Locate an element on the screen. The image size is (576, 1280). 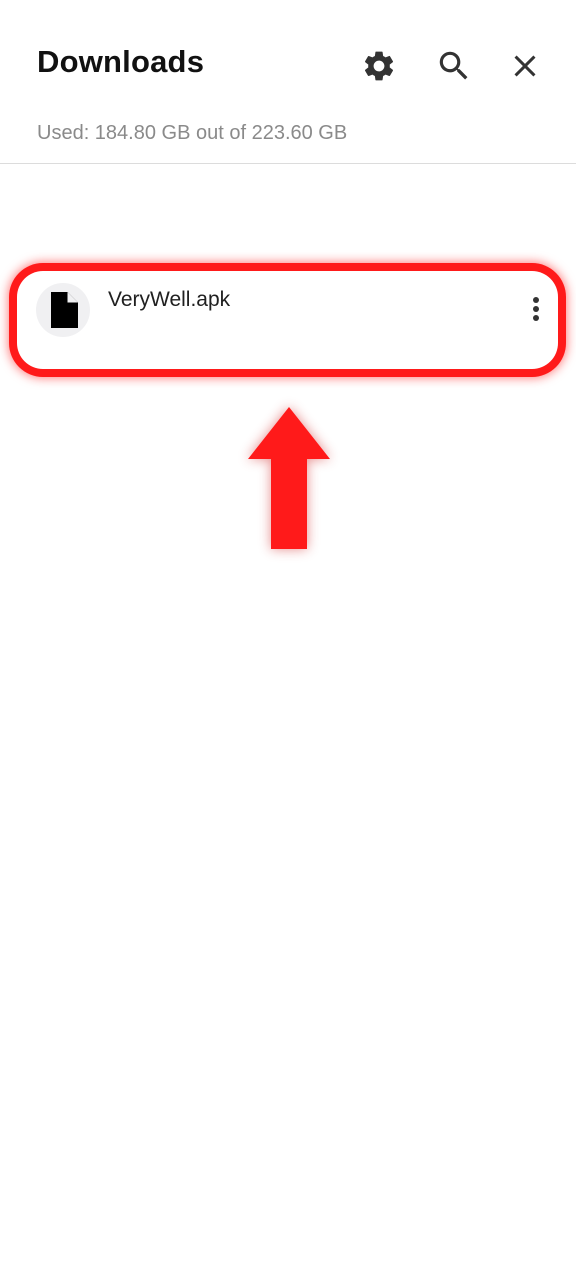
search-icon is located at coordinates (453, 65).